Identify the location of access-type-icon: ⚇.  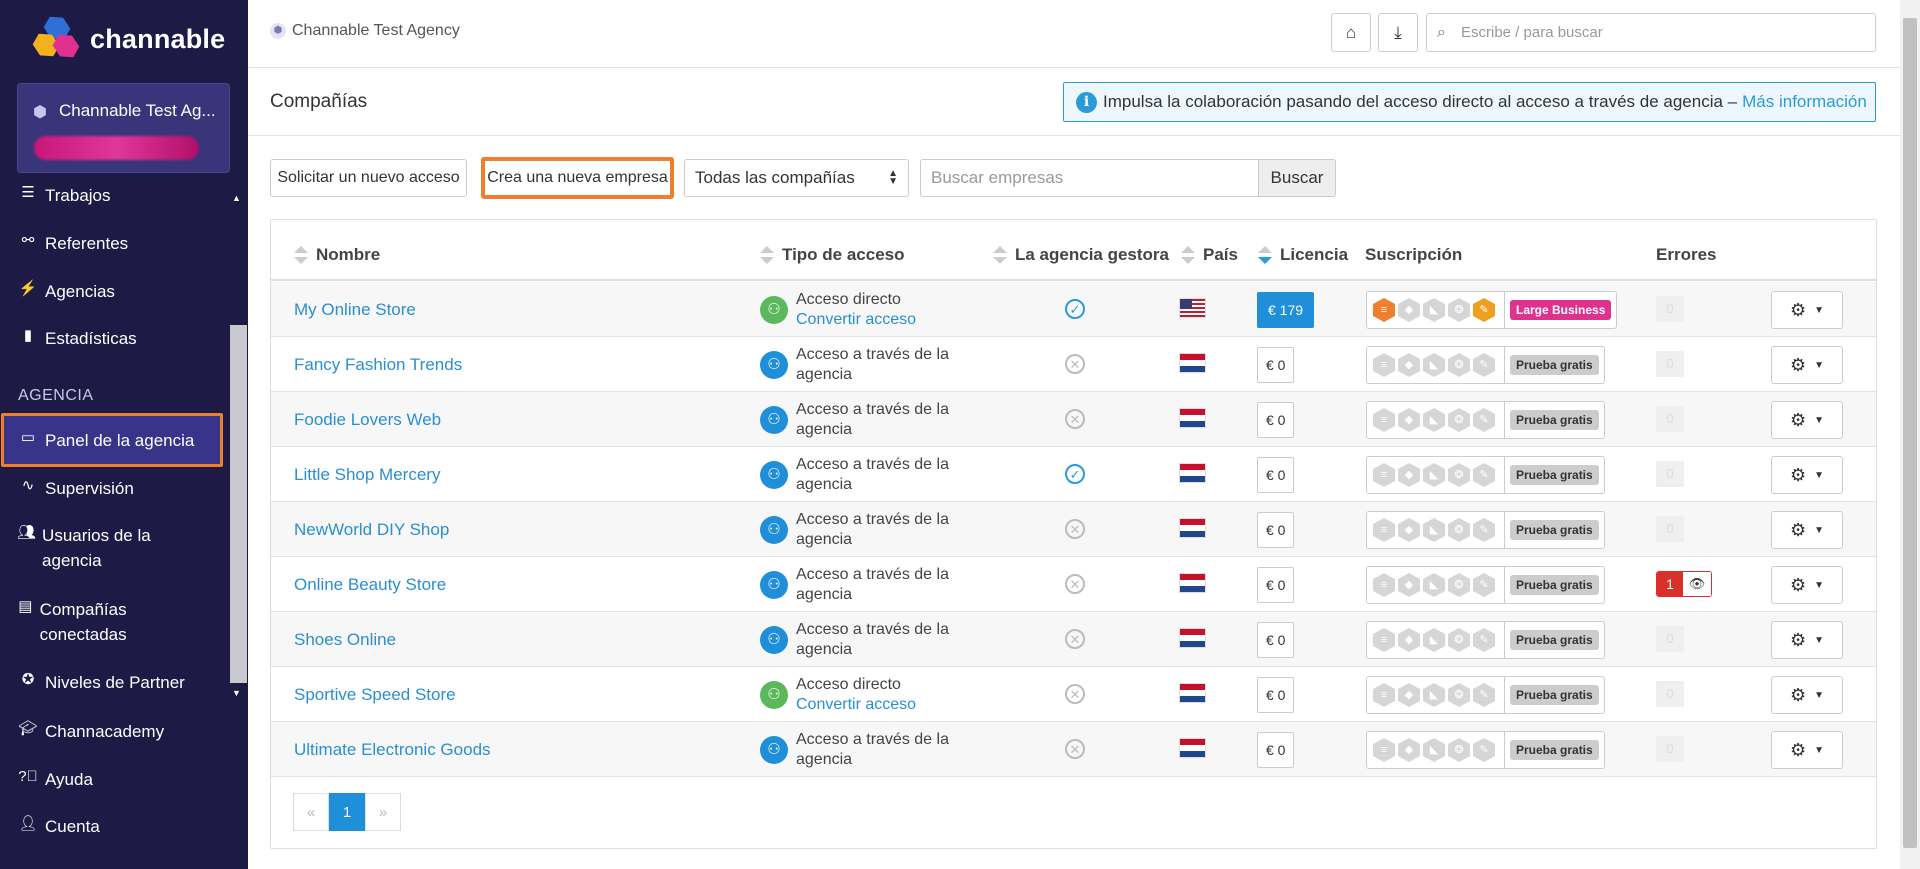
(774, 750).